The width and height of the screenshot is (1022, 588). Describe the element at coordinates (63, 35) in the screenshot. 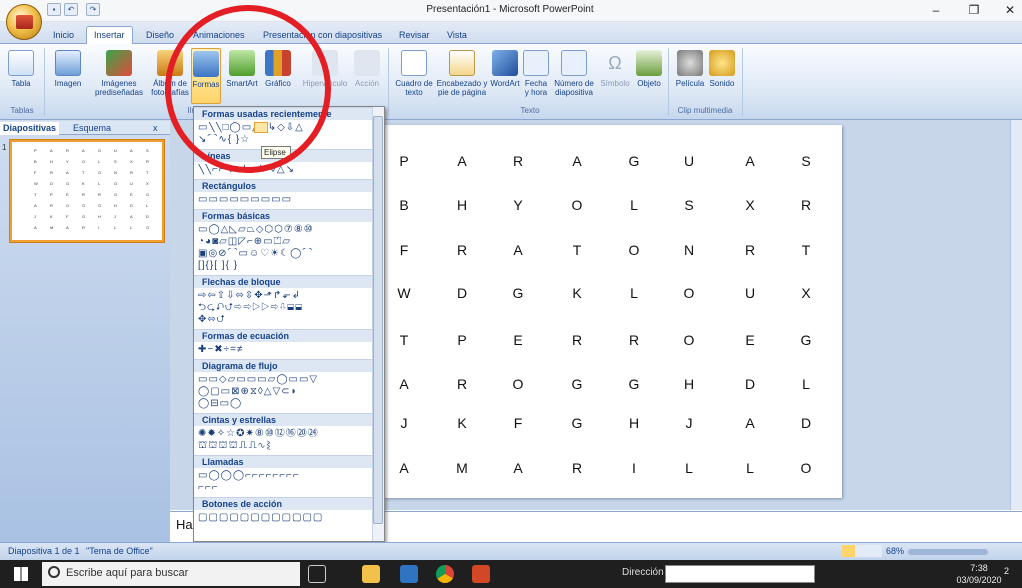

I see `tab-inicio: Inicio` at that location.